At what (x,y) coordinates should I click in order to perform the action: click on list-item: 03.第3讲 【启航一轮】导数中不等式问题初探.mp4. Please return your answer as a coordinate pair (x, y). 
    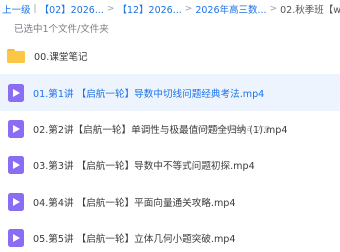
    Looking at the image, I should click on (170, 165).